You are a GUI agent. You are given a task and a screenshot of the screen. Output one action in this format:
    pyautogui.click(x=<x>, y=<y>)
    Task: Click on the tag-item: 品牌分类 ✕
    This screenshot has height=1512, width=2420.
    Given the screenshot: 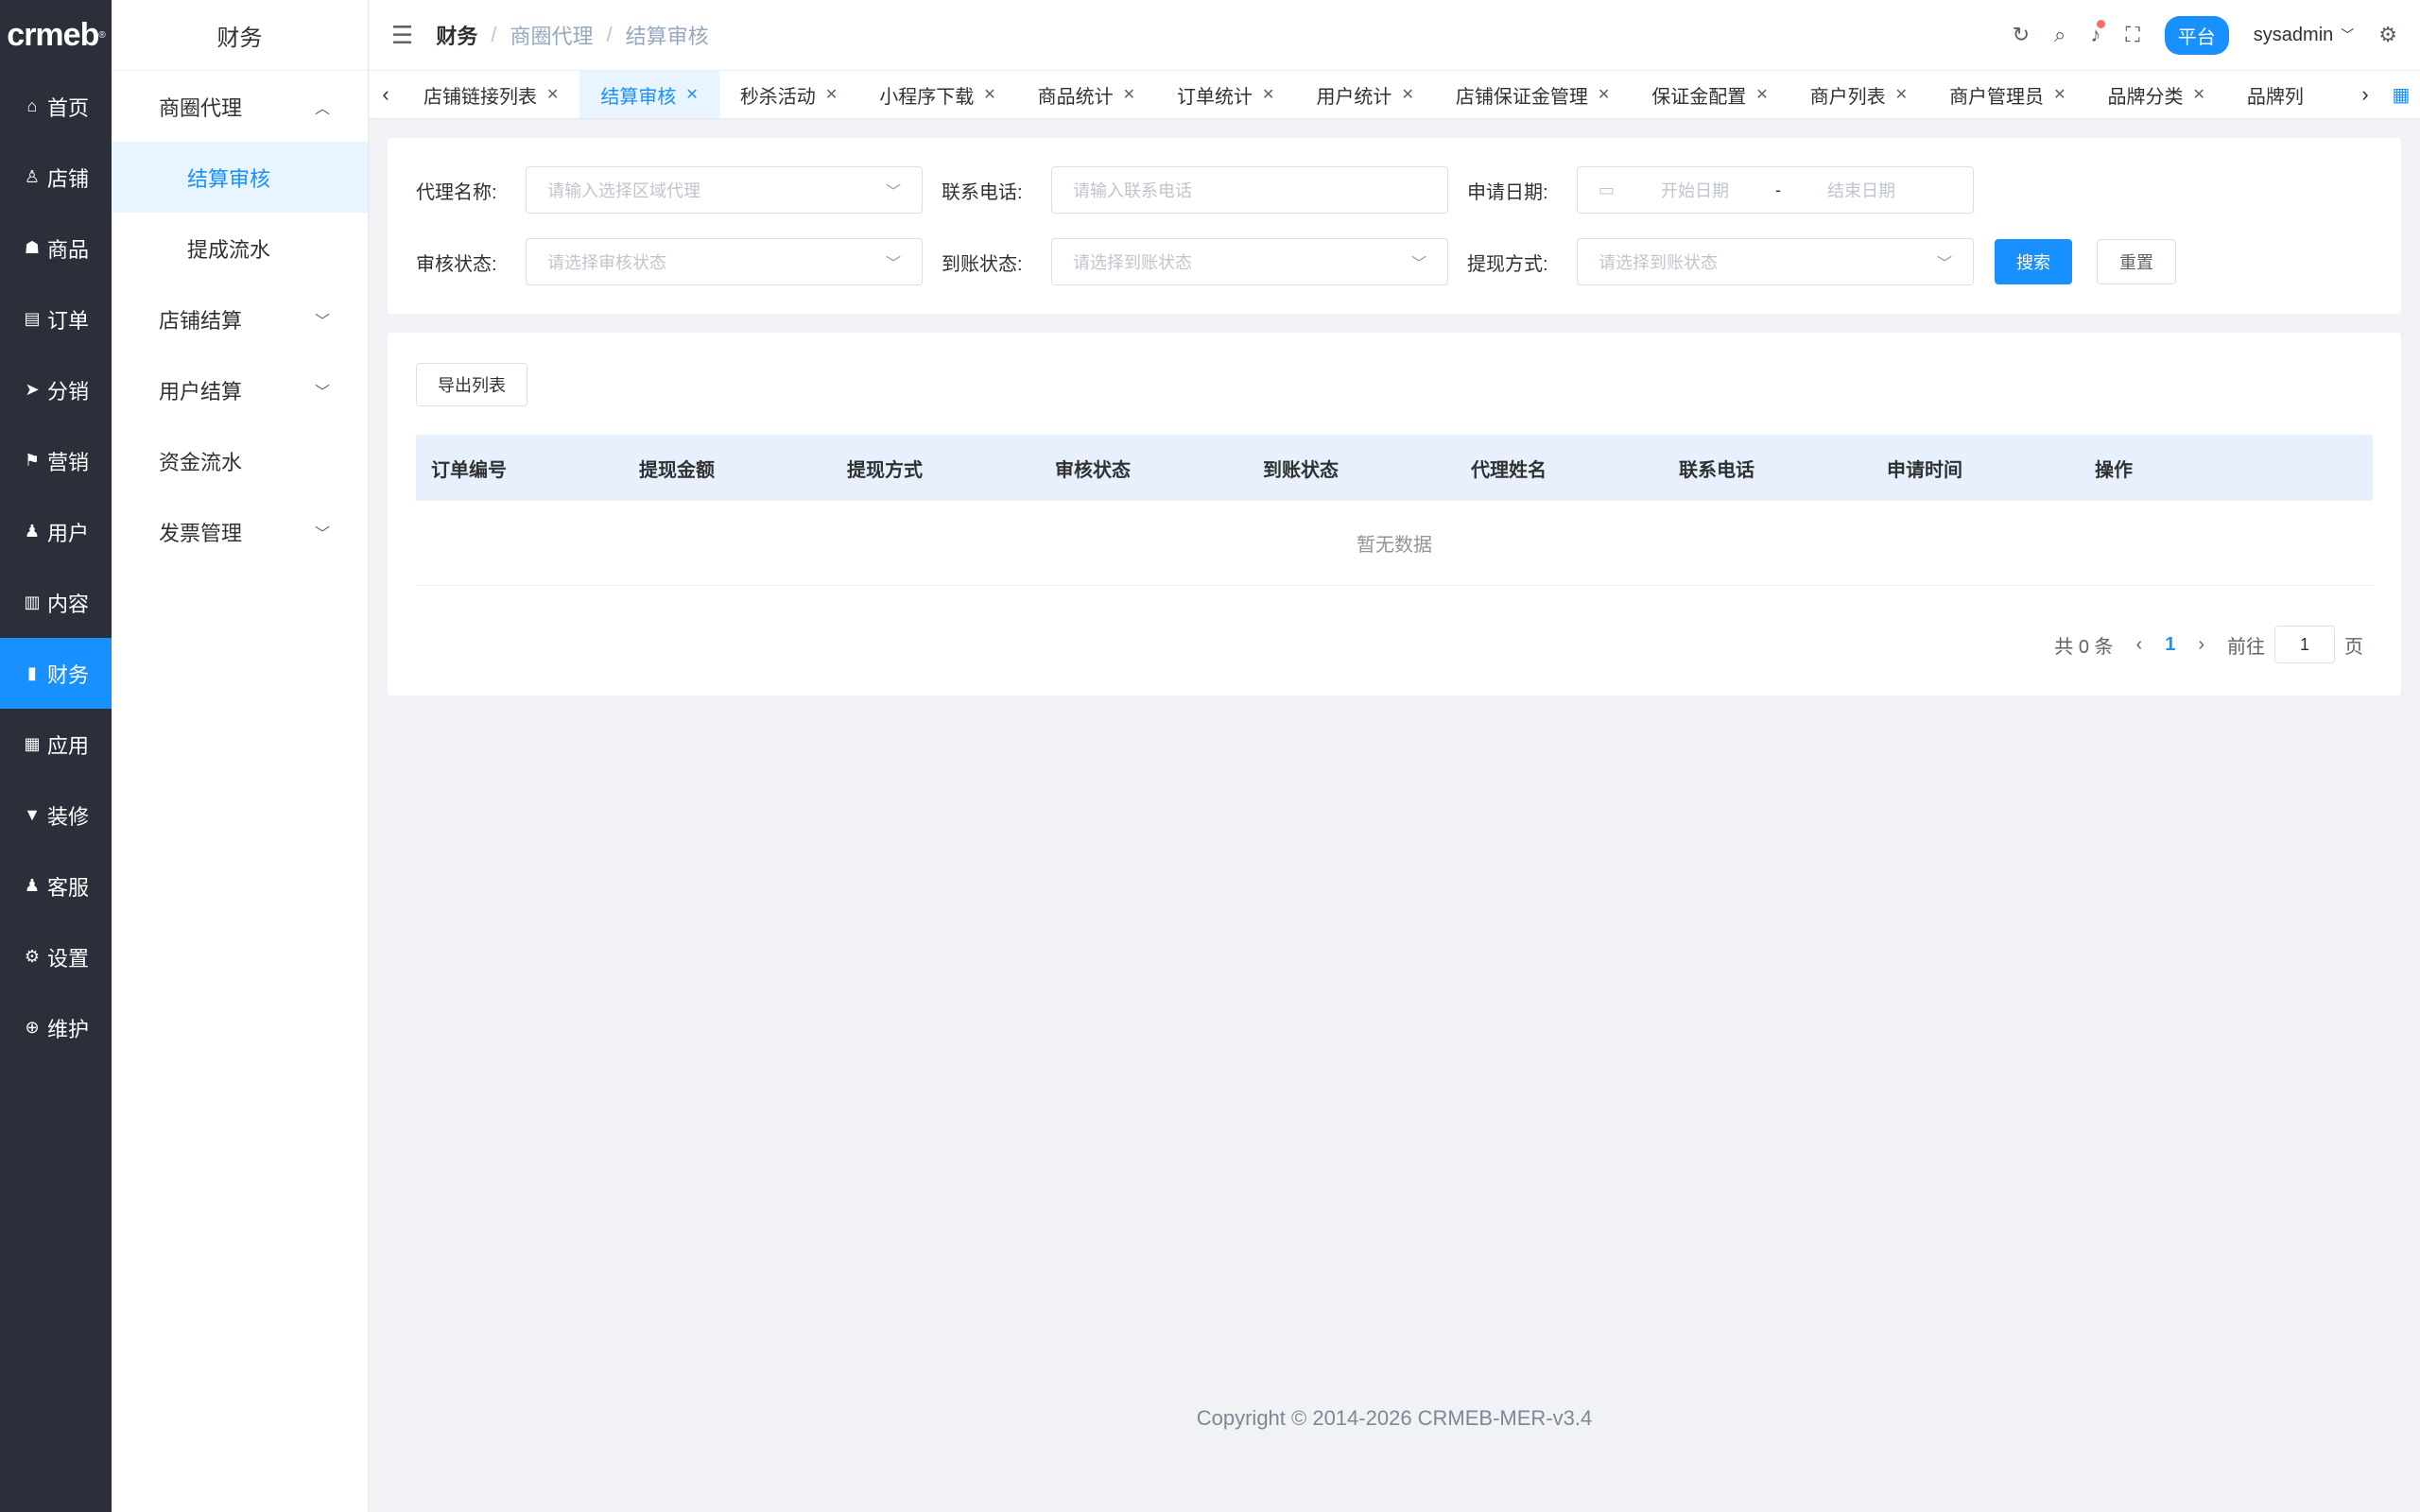 What is the action you would take?
    pyautogui.click(x=2155, y=94)
    